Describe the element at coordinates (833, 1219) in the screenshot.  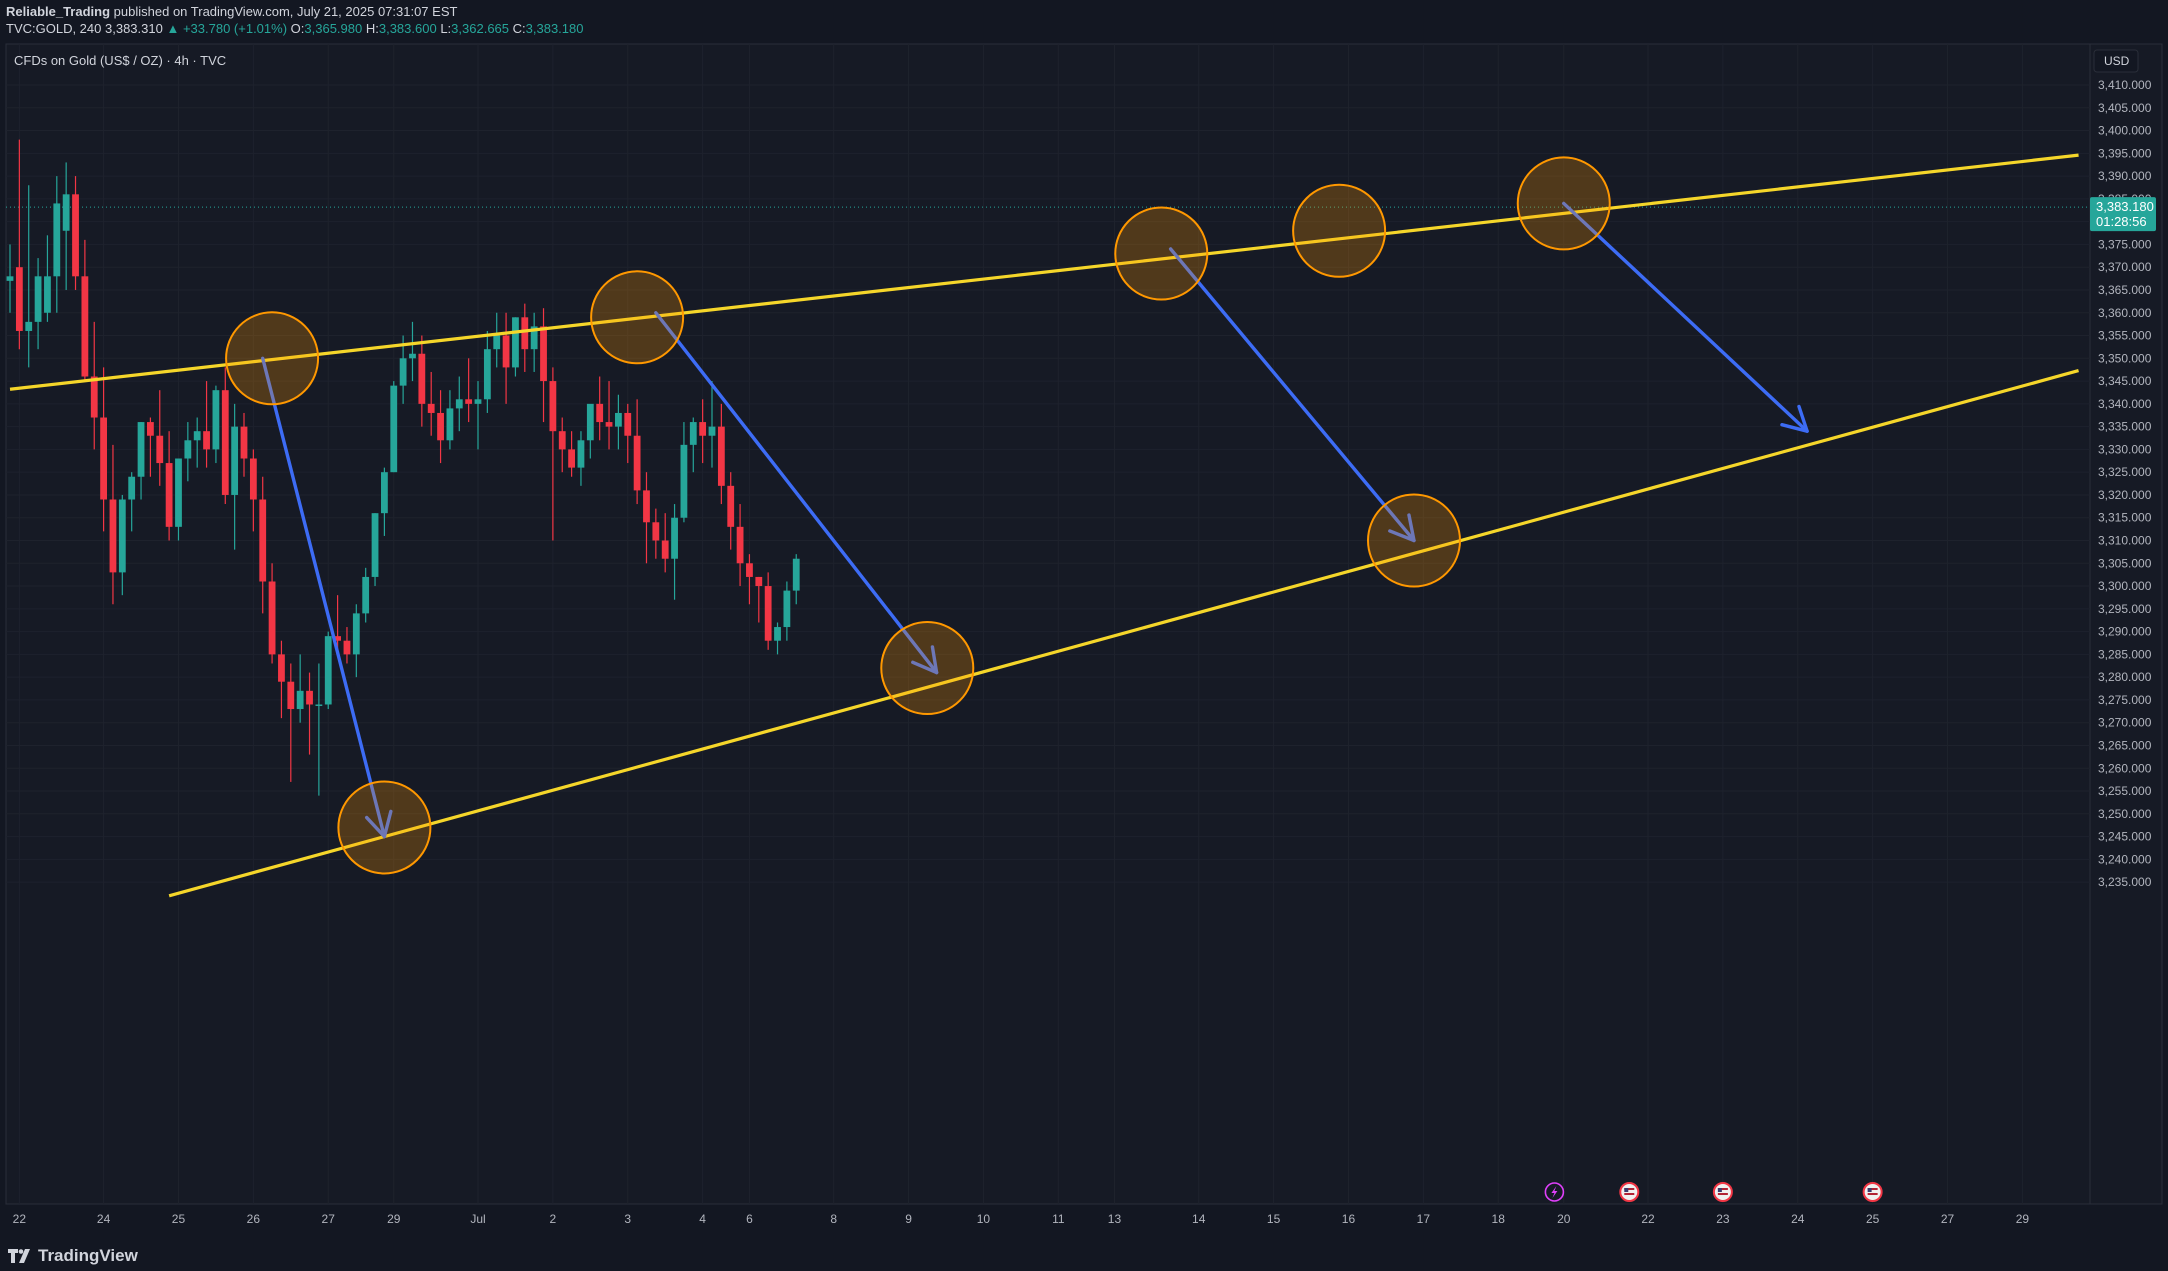
I see `time-tick-label: 8` at that location.